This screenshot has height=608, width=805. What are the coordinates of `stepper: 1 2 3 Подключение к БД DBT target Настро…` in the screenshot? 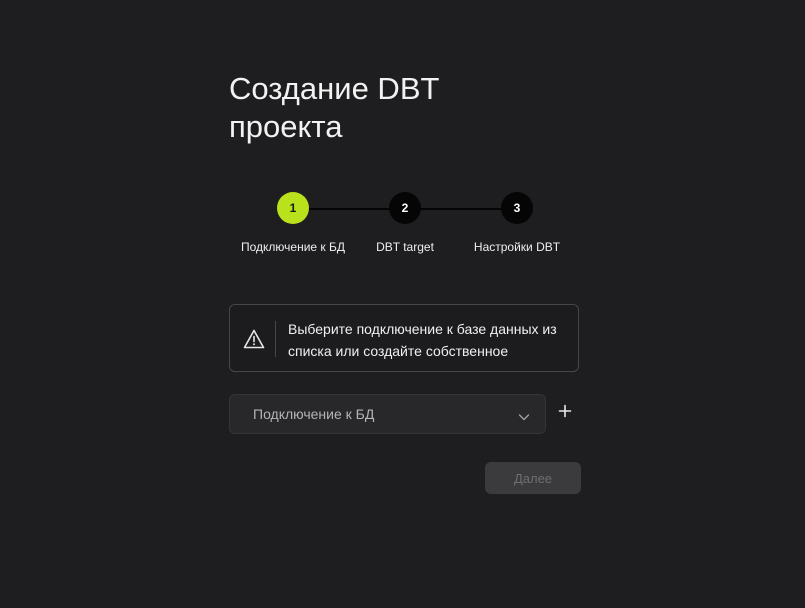 It's located at (405, 227).